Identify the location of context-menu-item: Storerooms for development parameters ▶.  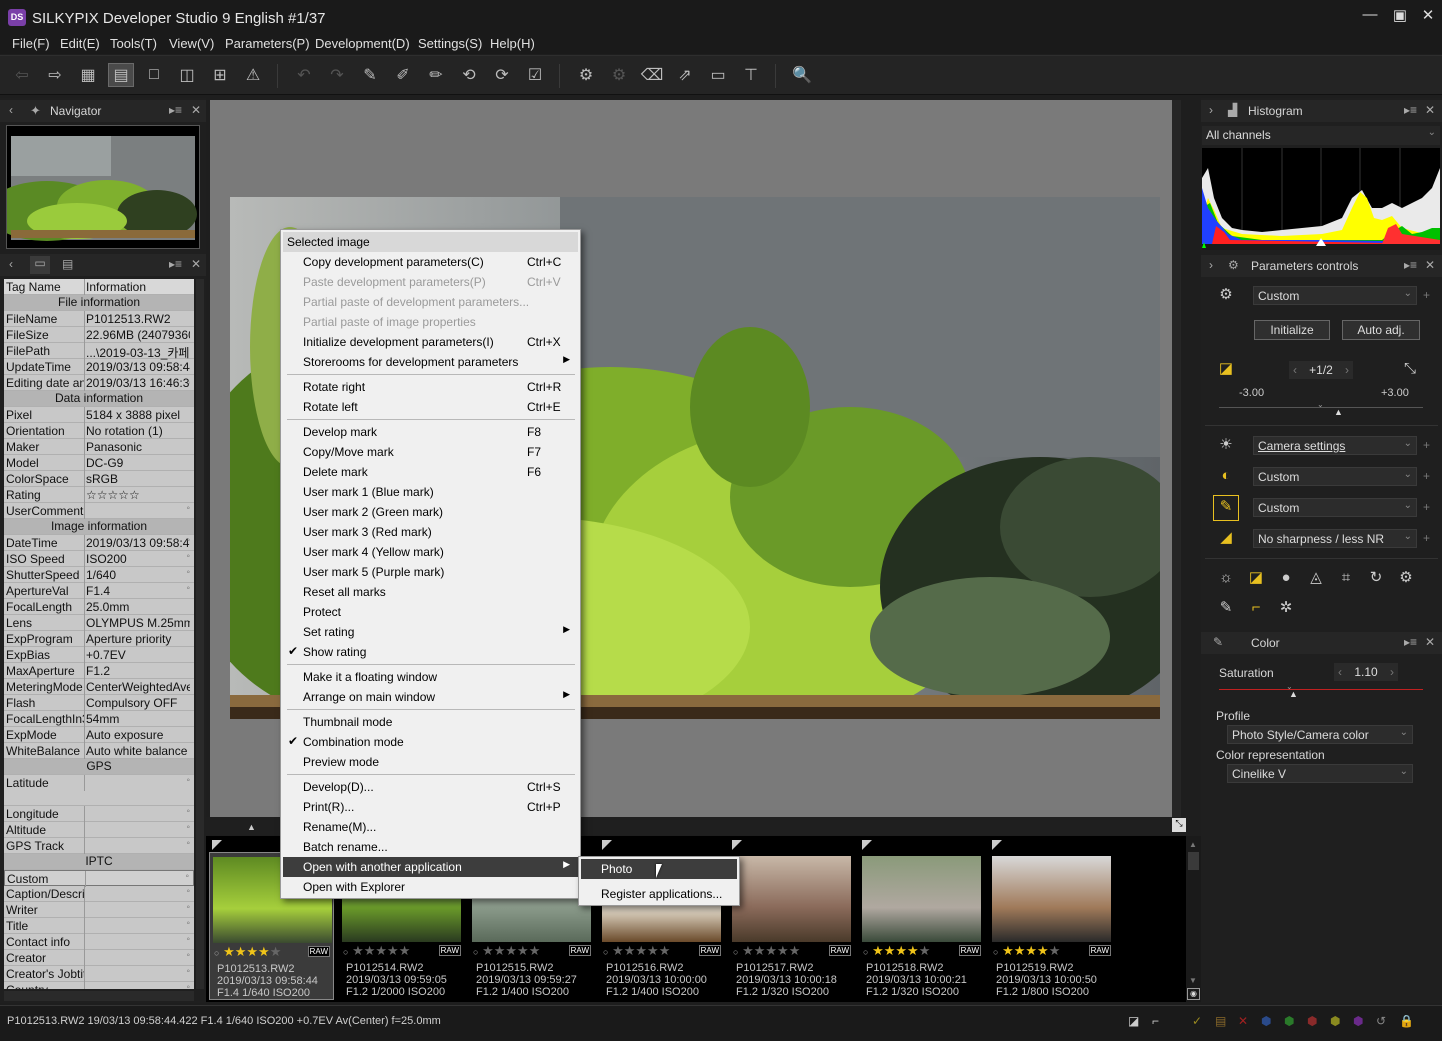
(430, 362).